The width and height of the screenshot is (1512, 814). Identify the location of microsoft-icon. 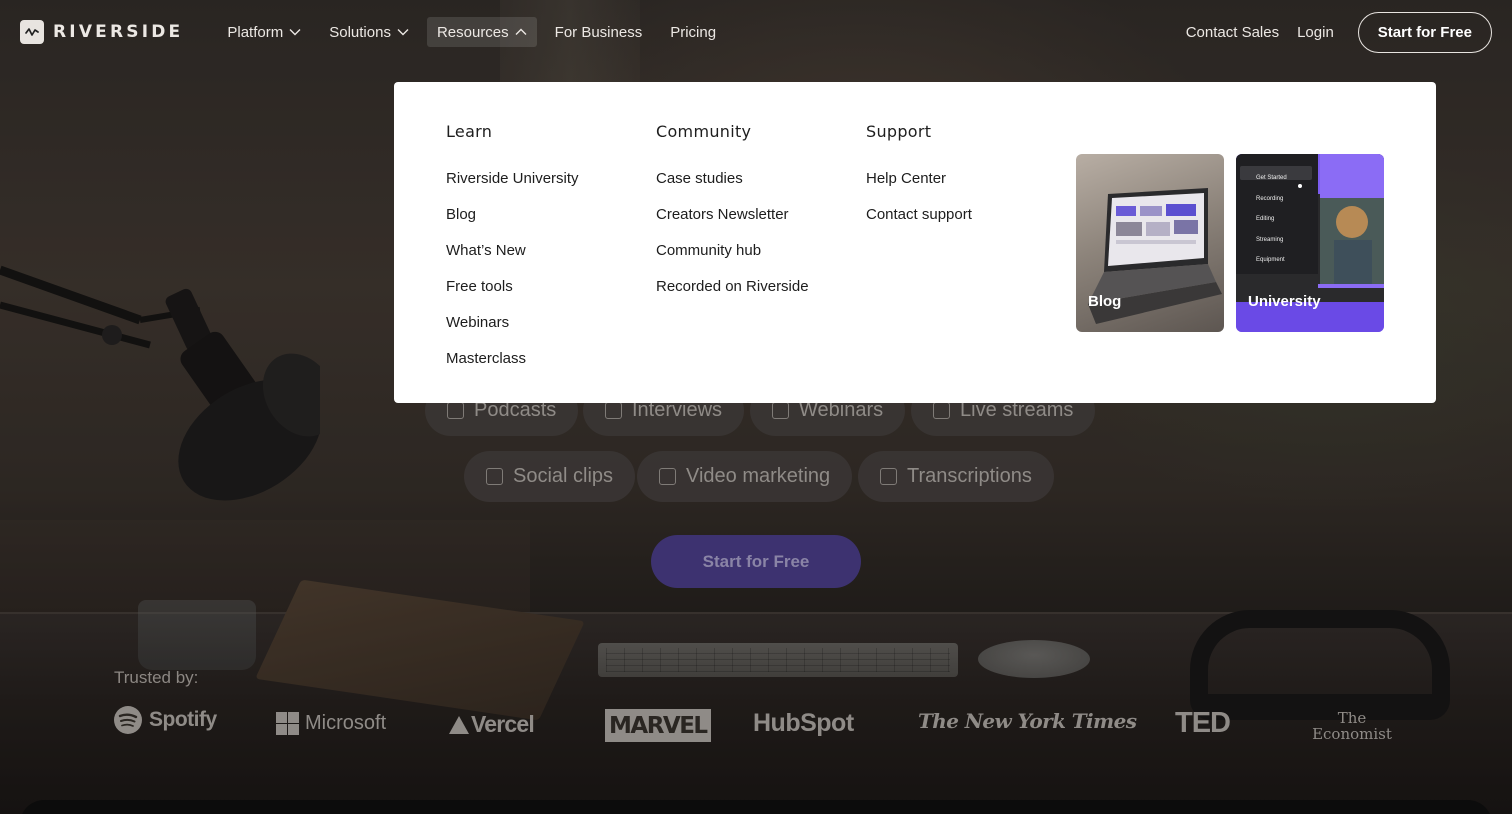
(287, 723).